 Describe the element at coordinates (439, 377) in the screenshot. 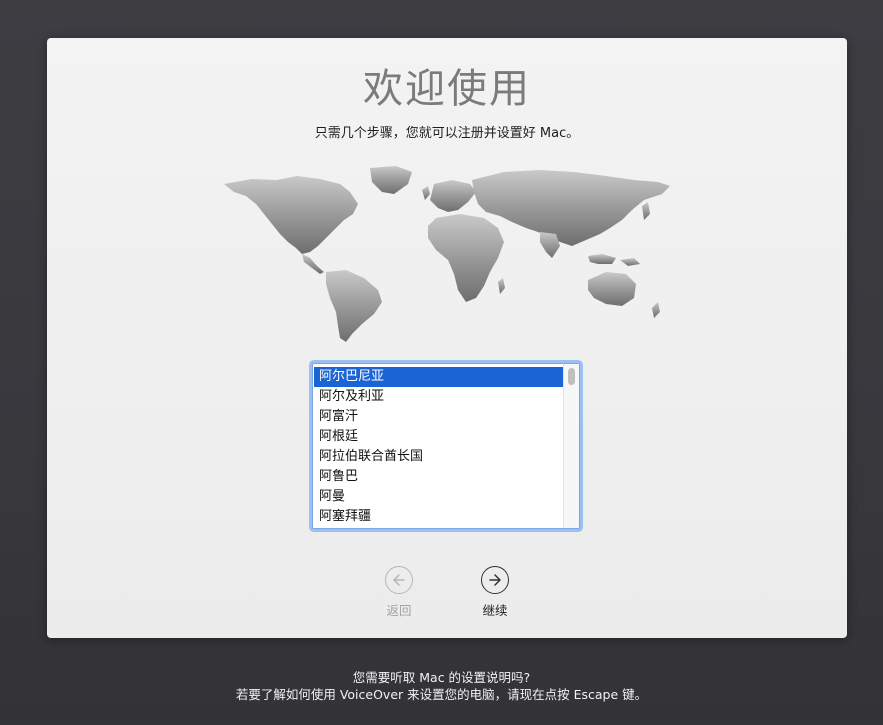

I see `list-item: 阿尔巴尼亚` at that location.